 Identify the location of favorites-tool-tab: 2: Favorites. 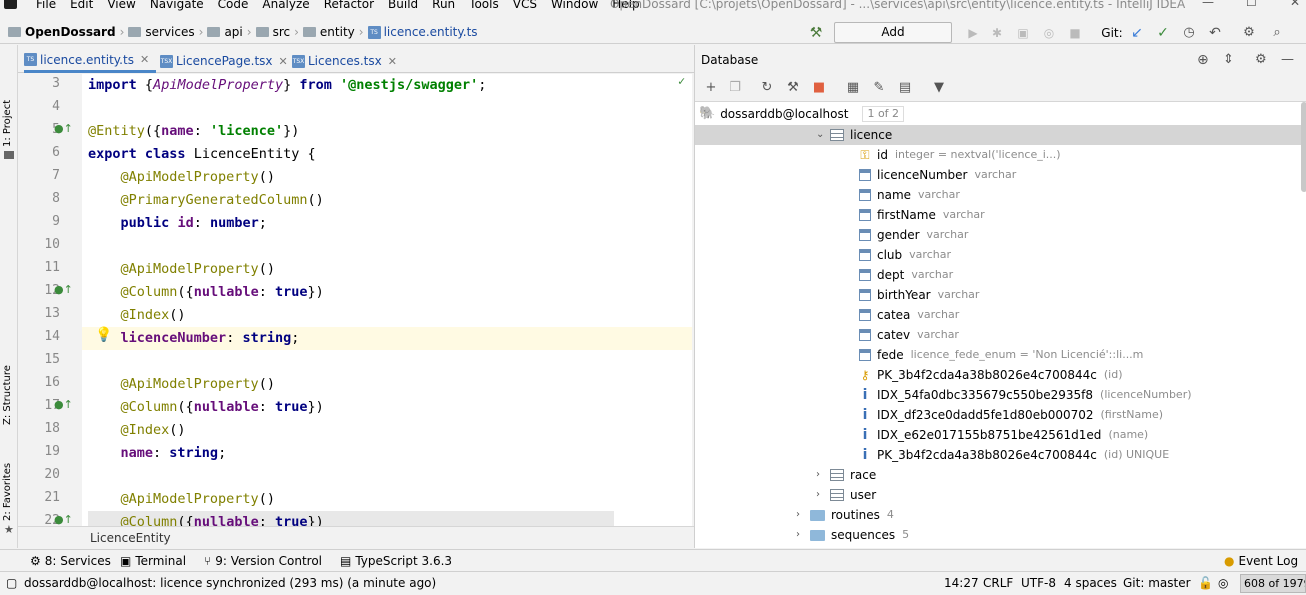
(7, 461).